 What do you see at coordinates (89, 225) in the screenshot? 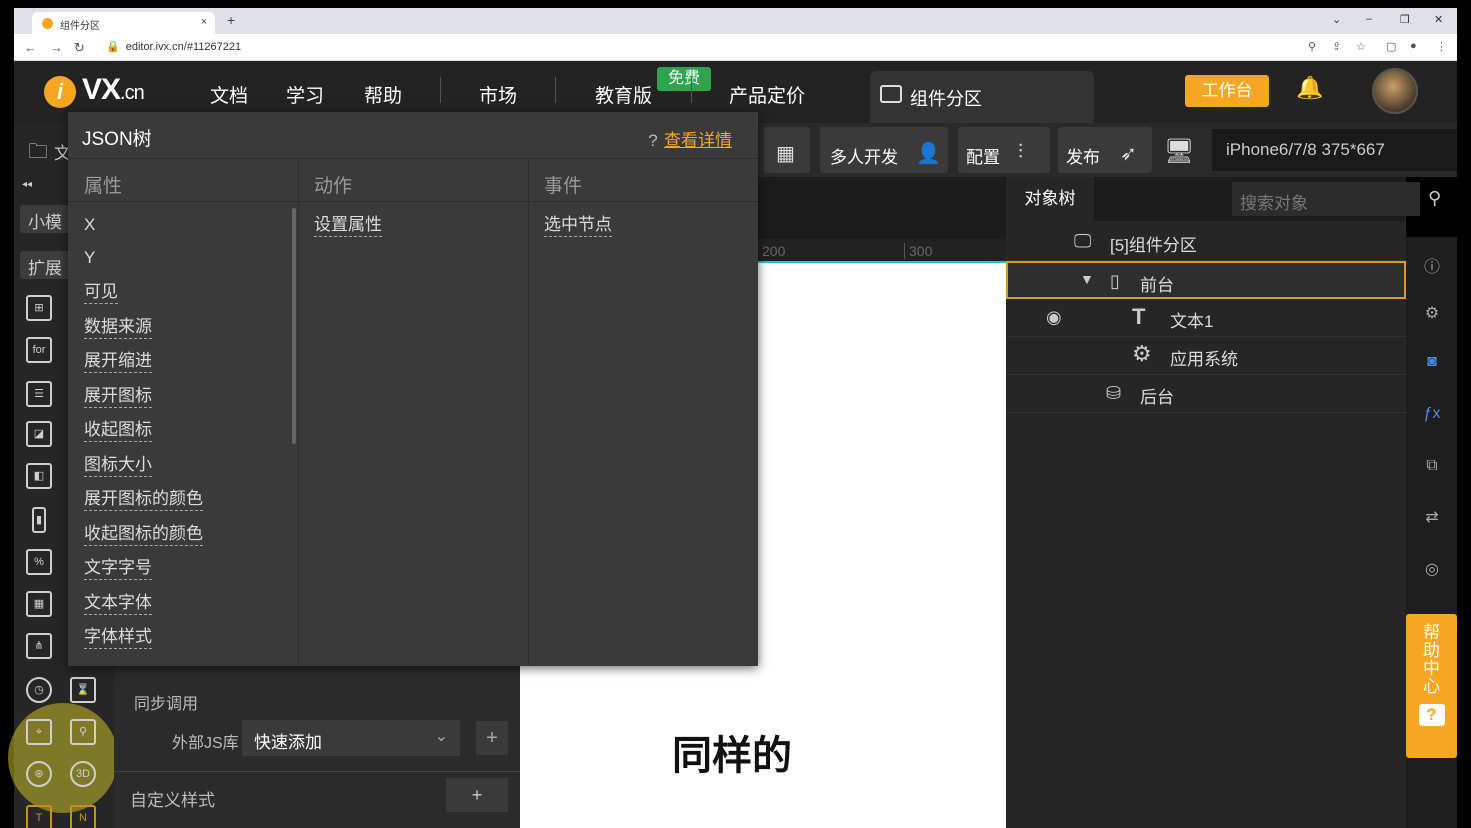
I see `property-item: X` at bounding box center [89, 225].